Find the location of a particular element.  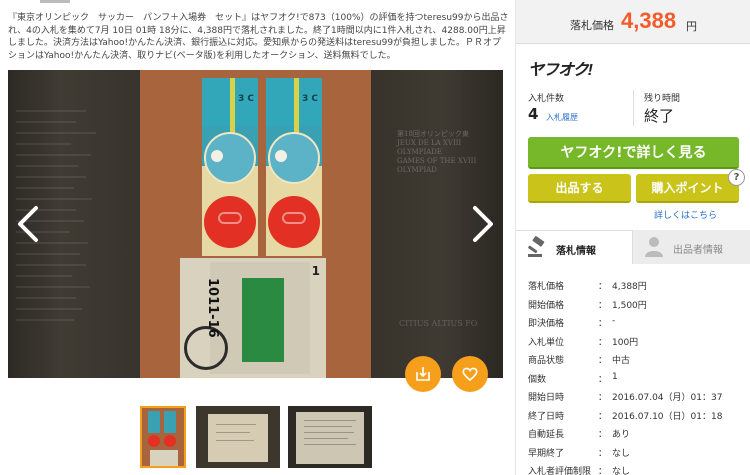

top-strip is located at coordinates (257, 4).